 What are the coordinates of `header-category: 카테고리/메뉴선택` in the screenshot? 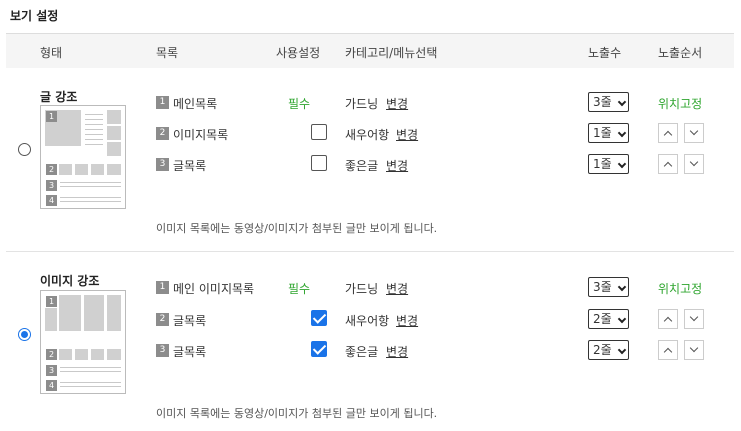 It's located at (391, 53).